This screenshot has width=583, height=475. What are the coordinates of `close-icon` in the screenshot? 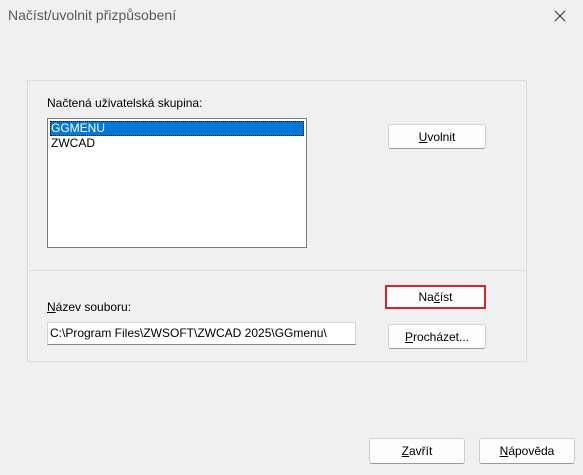 It's located at (560, 16).